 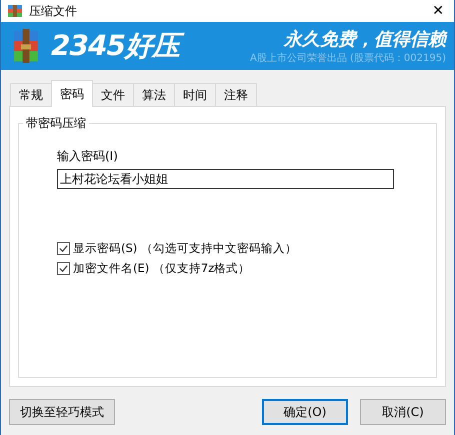 I want to click on window-title: 压缩文件, so click(x=53, y=11).